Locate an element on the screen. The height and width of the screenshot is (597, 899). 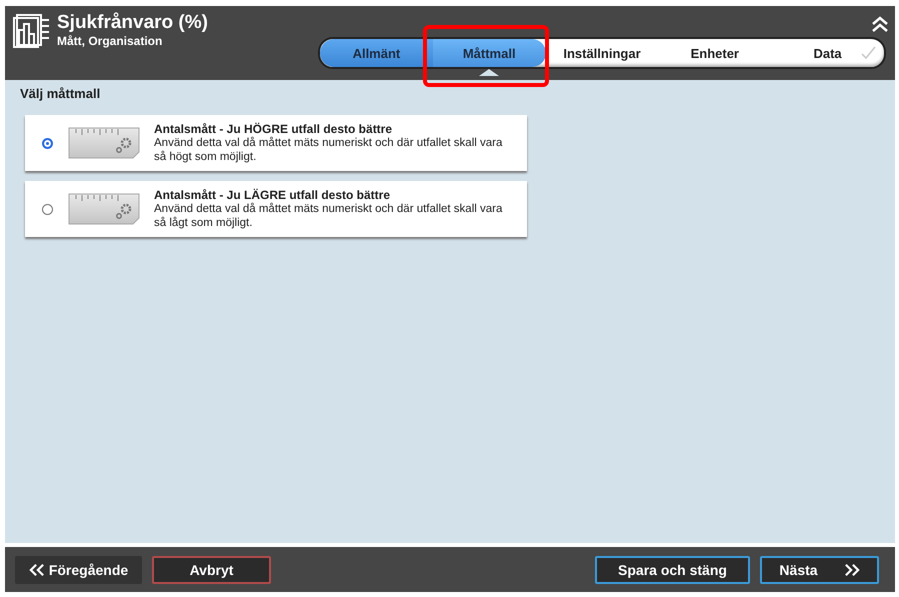
option-description: Använd detta val då måttet mäts numeriskt och där utfallet skall vara så lågt som möjligt. is located at coordinates (329, 216).